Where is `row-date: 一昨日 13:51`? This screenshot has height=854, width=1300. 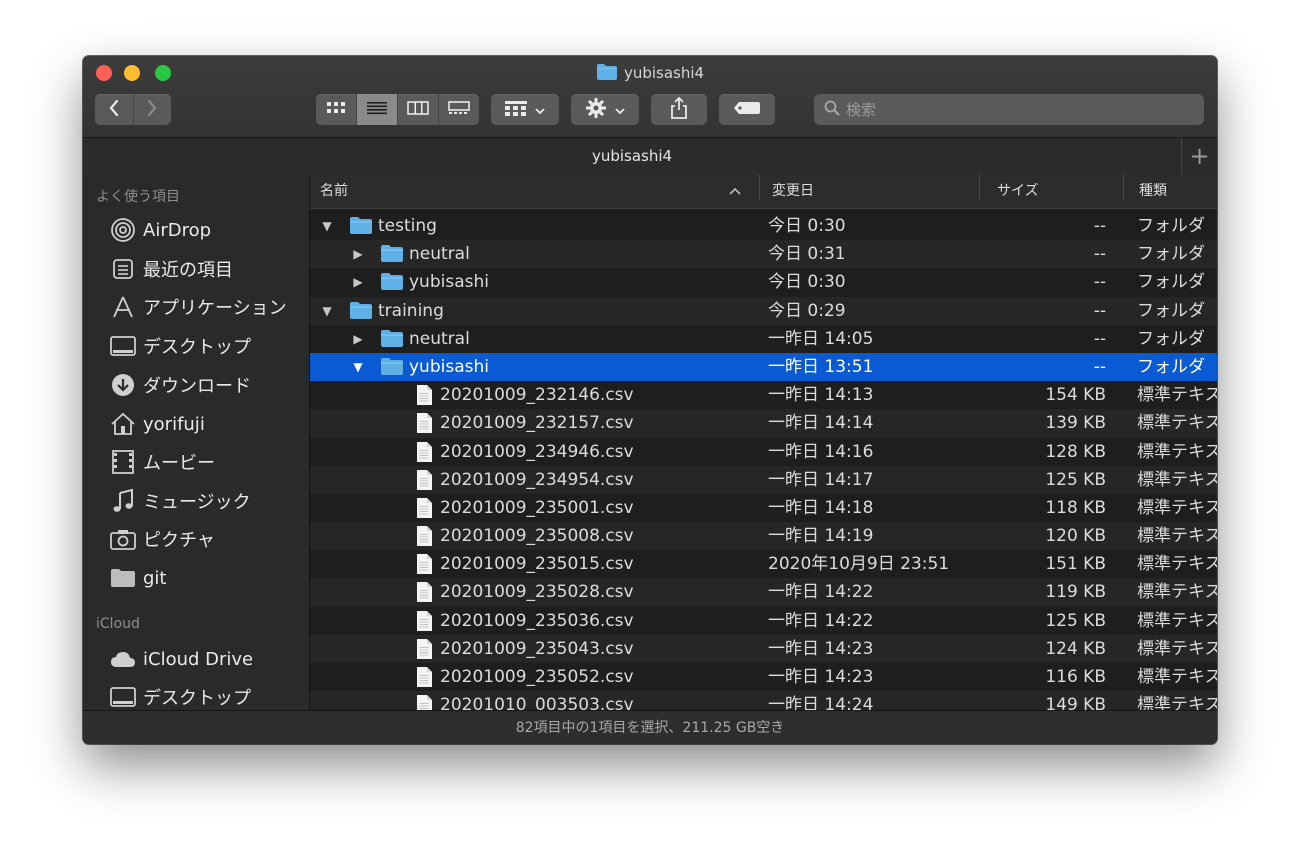 row-date: 一昨日 13:51 is located at coordinates (821, 366).